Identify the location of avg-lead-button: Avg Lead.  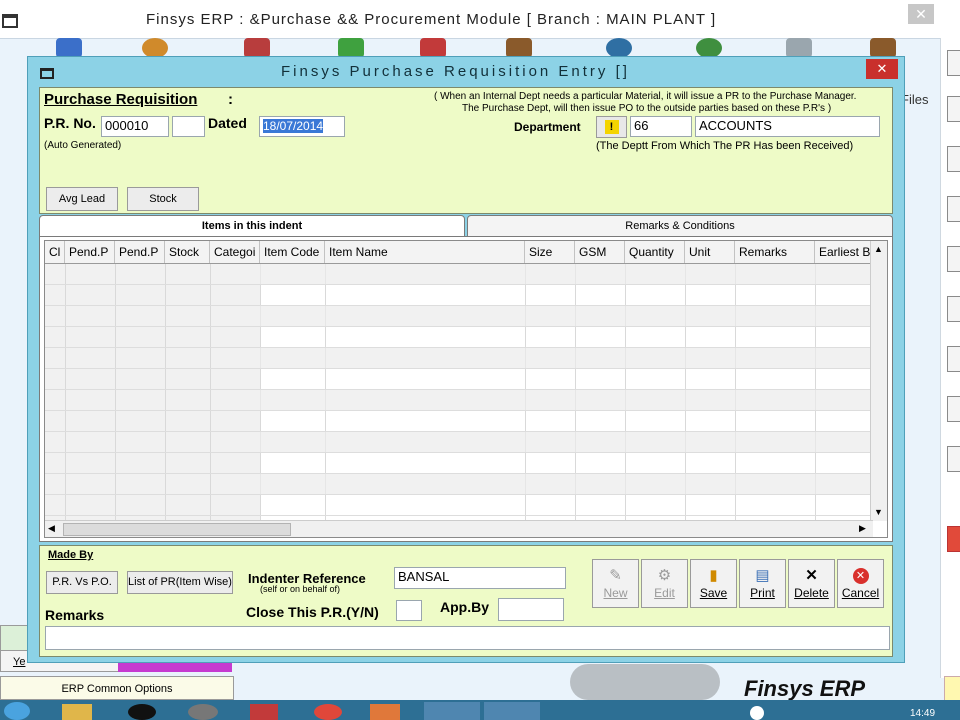
(82, 199).